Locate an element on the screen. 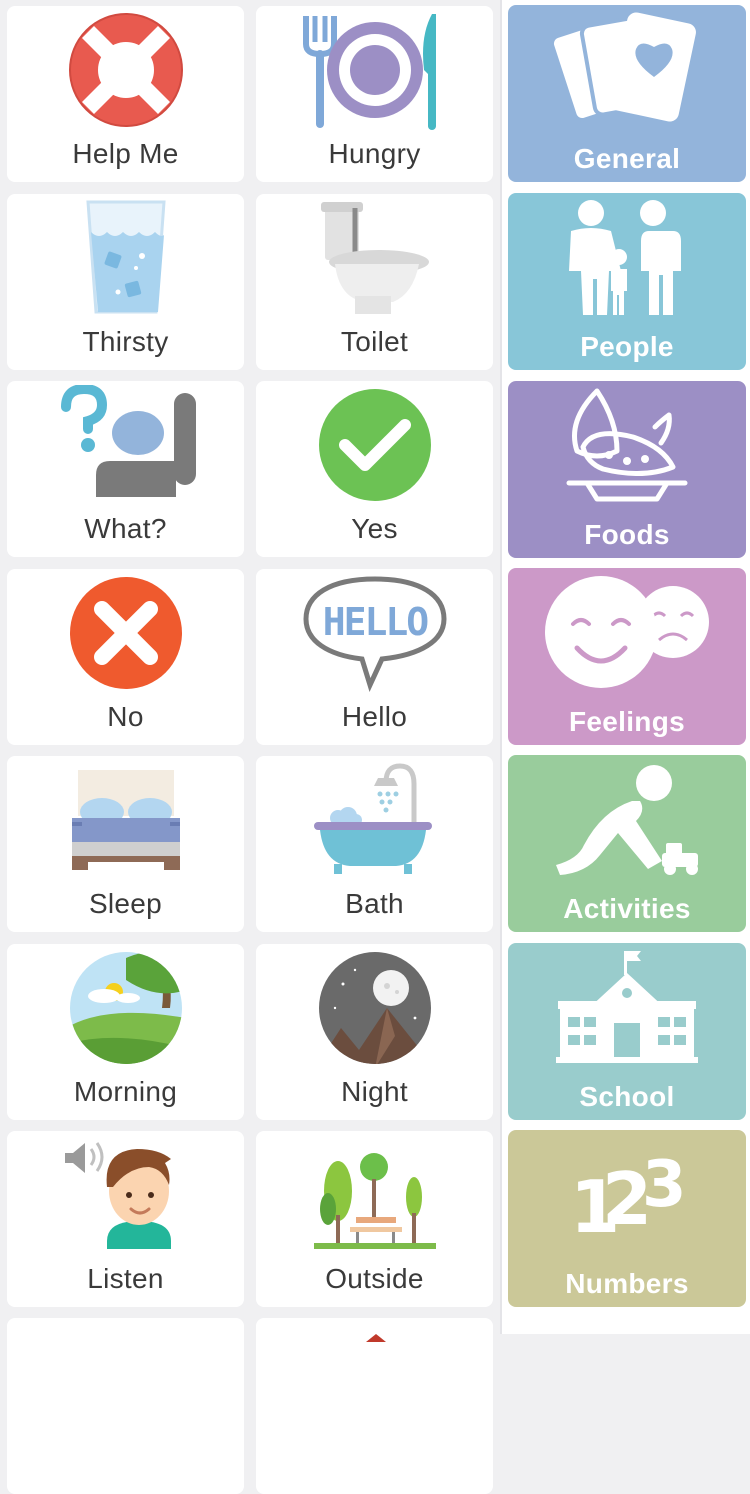 This screenshot has width=750, height=1494. hello-speech-bubble-icon: HELLO is located at coordinates (374, 634).